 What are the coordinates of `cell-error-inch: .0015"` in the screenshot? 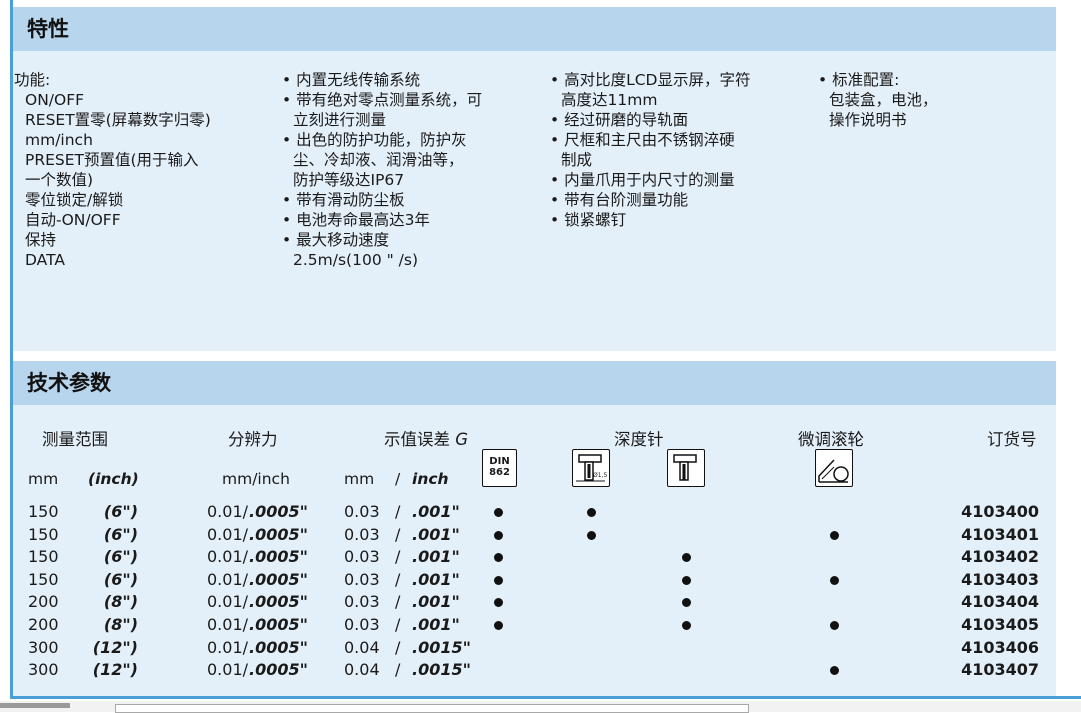 It's located at (441, 647).